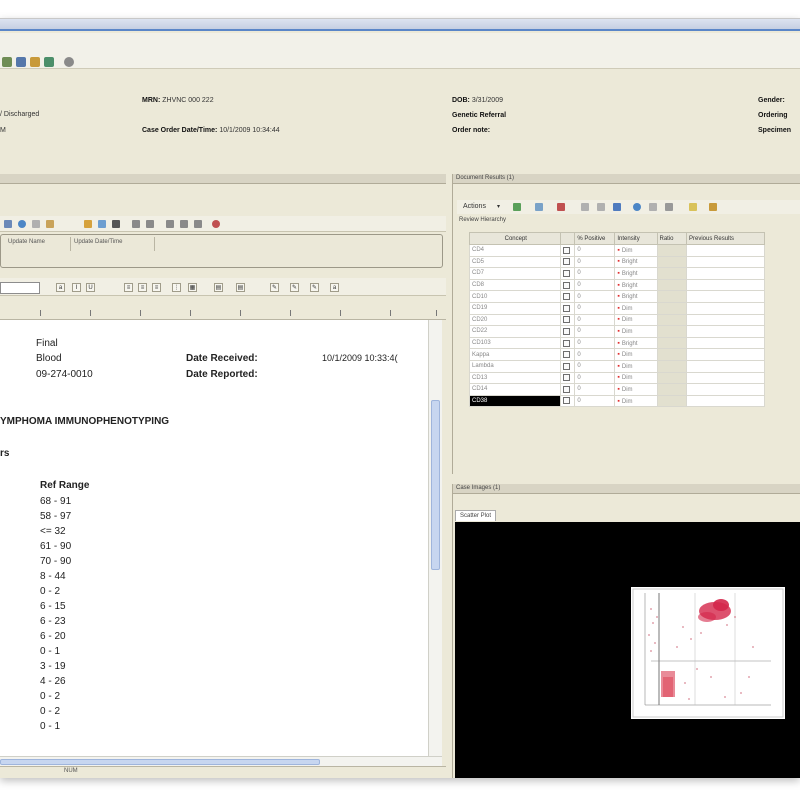 Image resolution: width=800 pixels, height=800 pixels. I want to click on tab-update-datetime: Update Date/Time, so click(113, 244).